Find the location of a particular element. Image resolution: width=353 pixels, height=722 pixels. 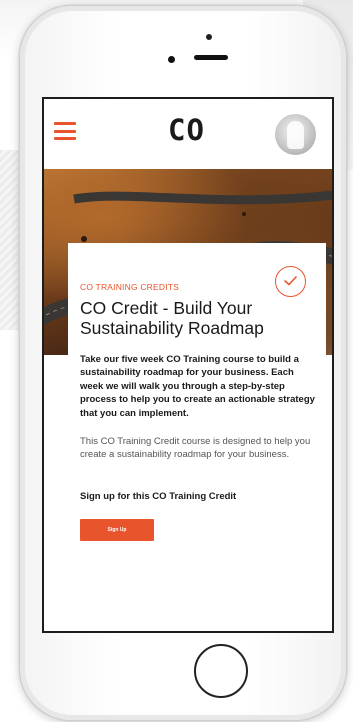

phone-sensor is located at coordinates (209, 37).